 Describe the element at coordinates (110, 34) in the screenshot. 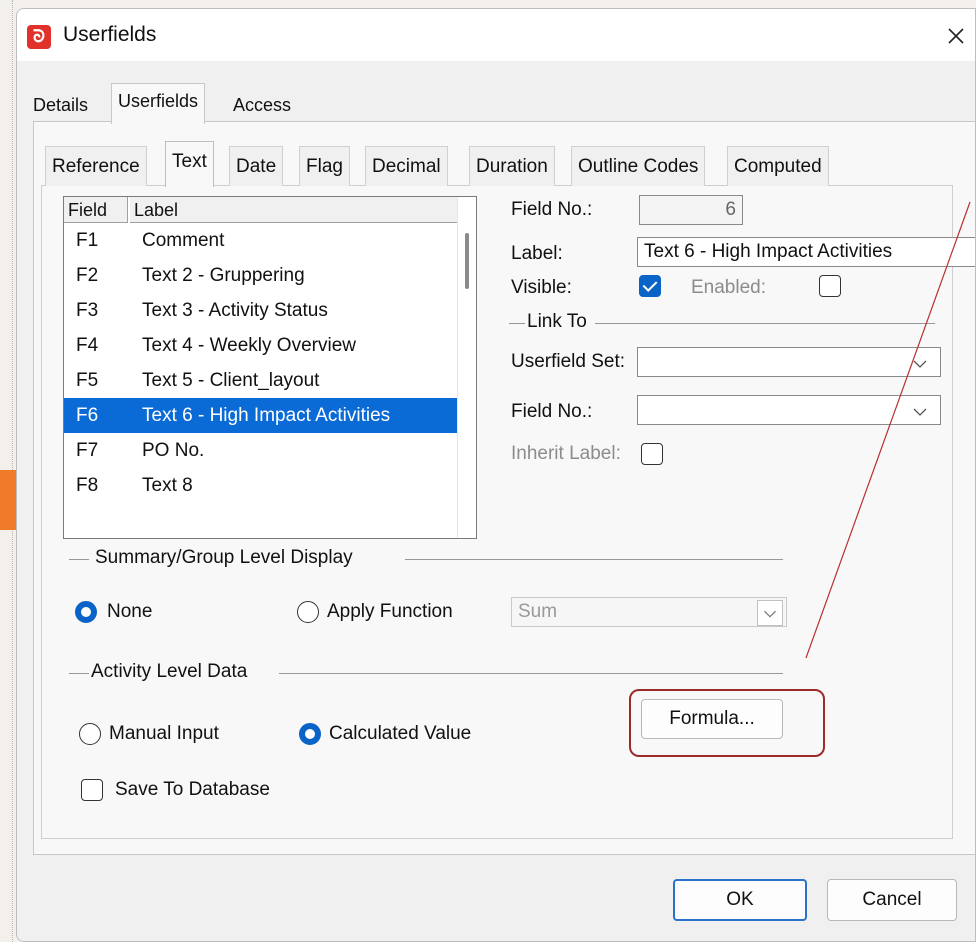

I see `window-title: Userfields` at that location.